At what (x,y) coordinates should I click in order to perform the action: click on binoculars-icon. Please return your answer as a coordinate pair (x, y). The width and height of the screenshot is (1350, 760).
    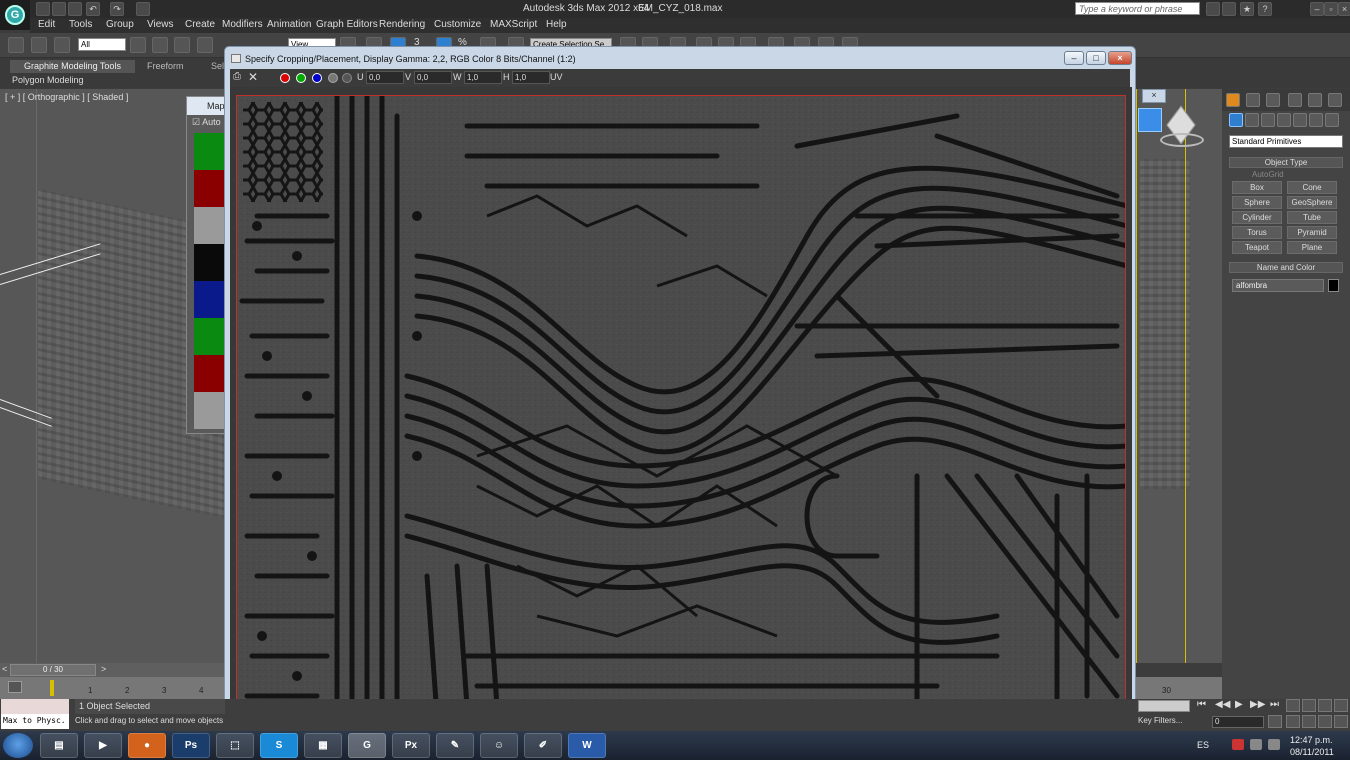
    Looking at the image, I should click on (1213, 9).